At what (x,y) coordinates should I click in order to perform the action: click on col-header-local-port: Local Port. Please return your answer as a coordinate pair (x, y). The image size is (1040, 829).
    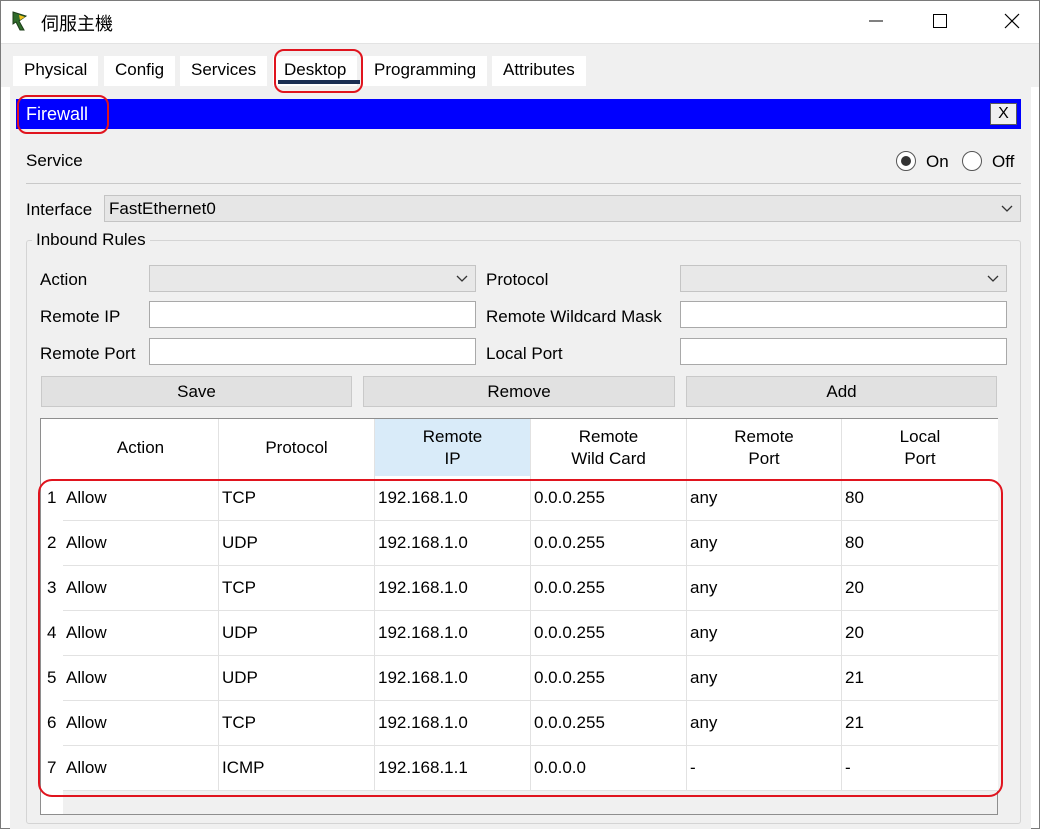
    Looking at the image, I should click on (920, 447).